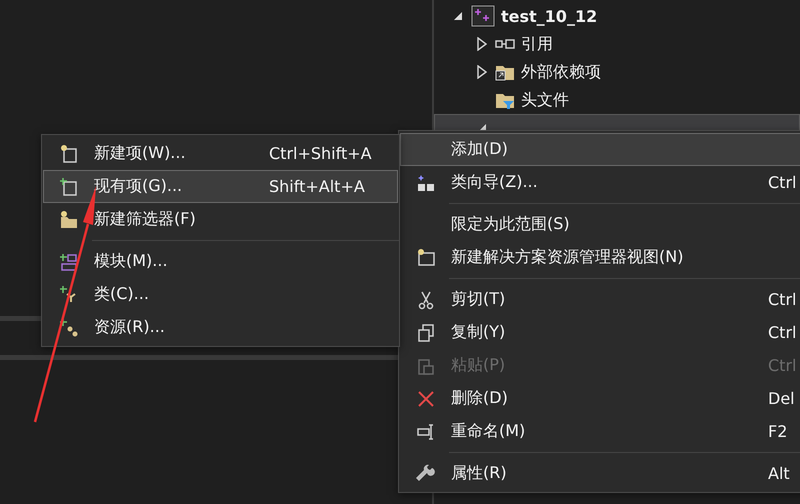  Describe the element at coordinates (600, 431) in the screenshot. I see `menu-item: 重命名(M) F2` at that location.